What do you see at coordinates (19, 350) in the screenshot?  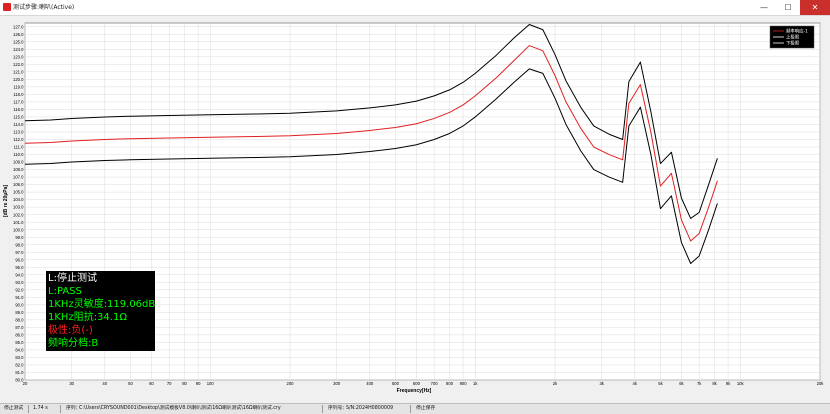 I see `y-tick-label: 84.0` at bounding box center [19, 350].